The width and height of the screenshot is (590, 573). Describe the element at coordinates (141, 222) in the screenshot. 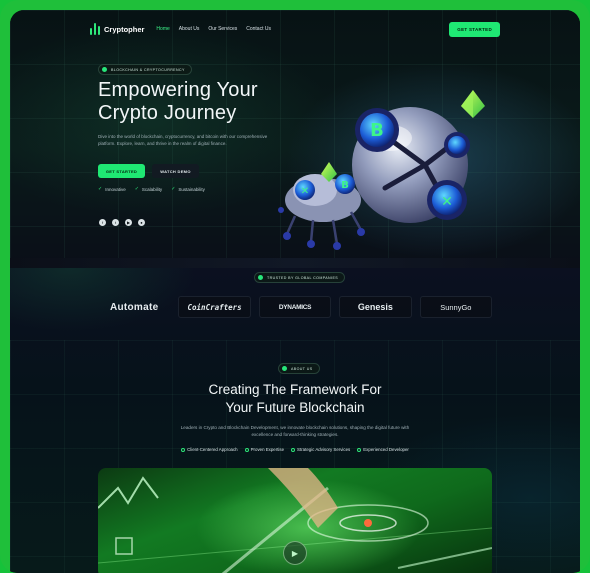

I see `github-icon: ●` at that location.